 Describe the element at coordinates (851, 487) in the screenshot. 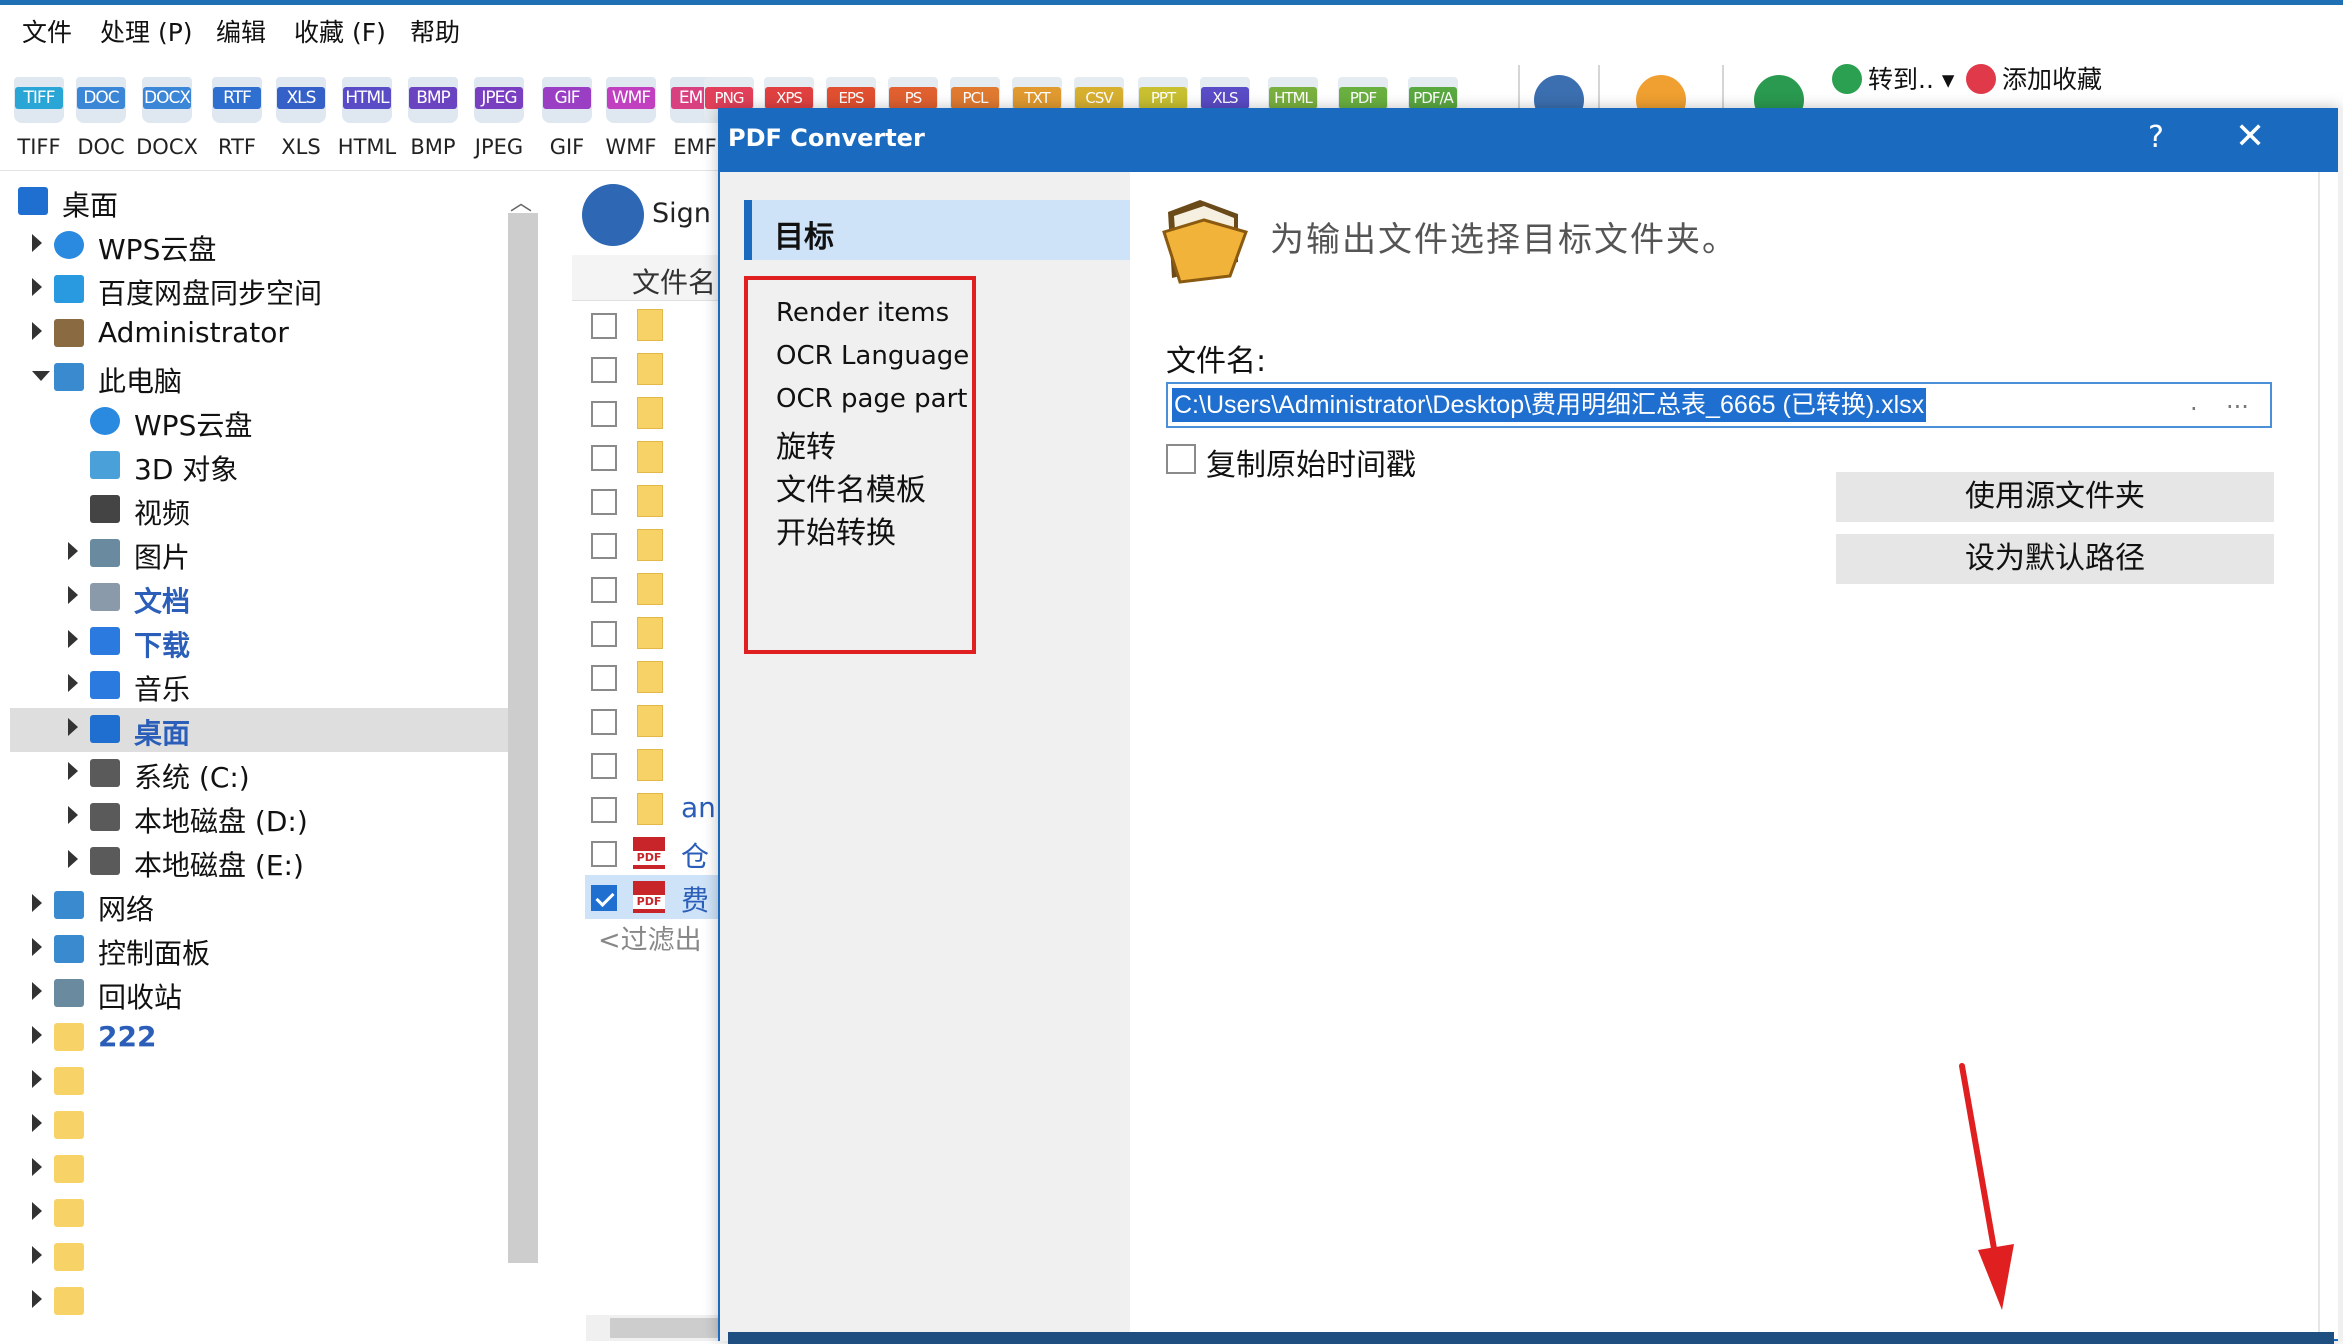

I see `nav-item-filename-template: 文件名模板` at that location.